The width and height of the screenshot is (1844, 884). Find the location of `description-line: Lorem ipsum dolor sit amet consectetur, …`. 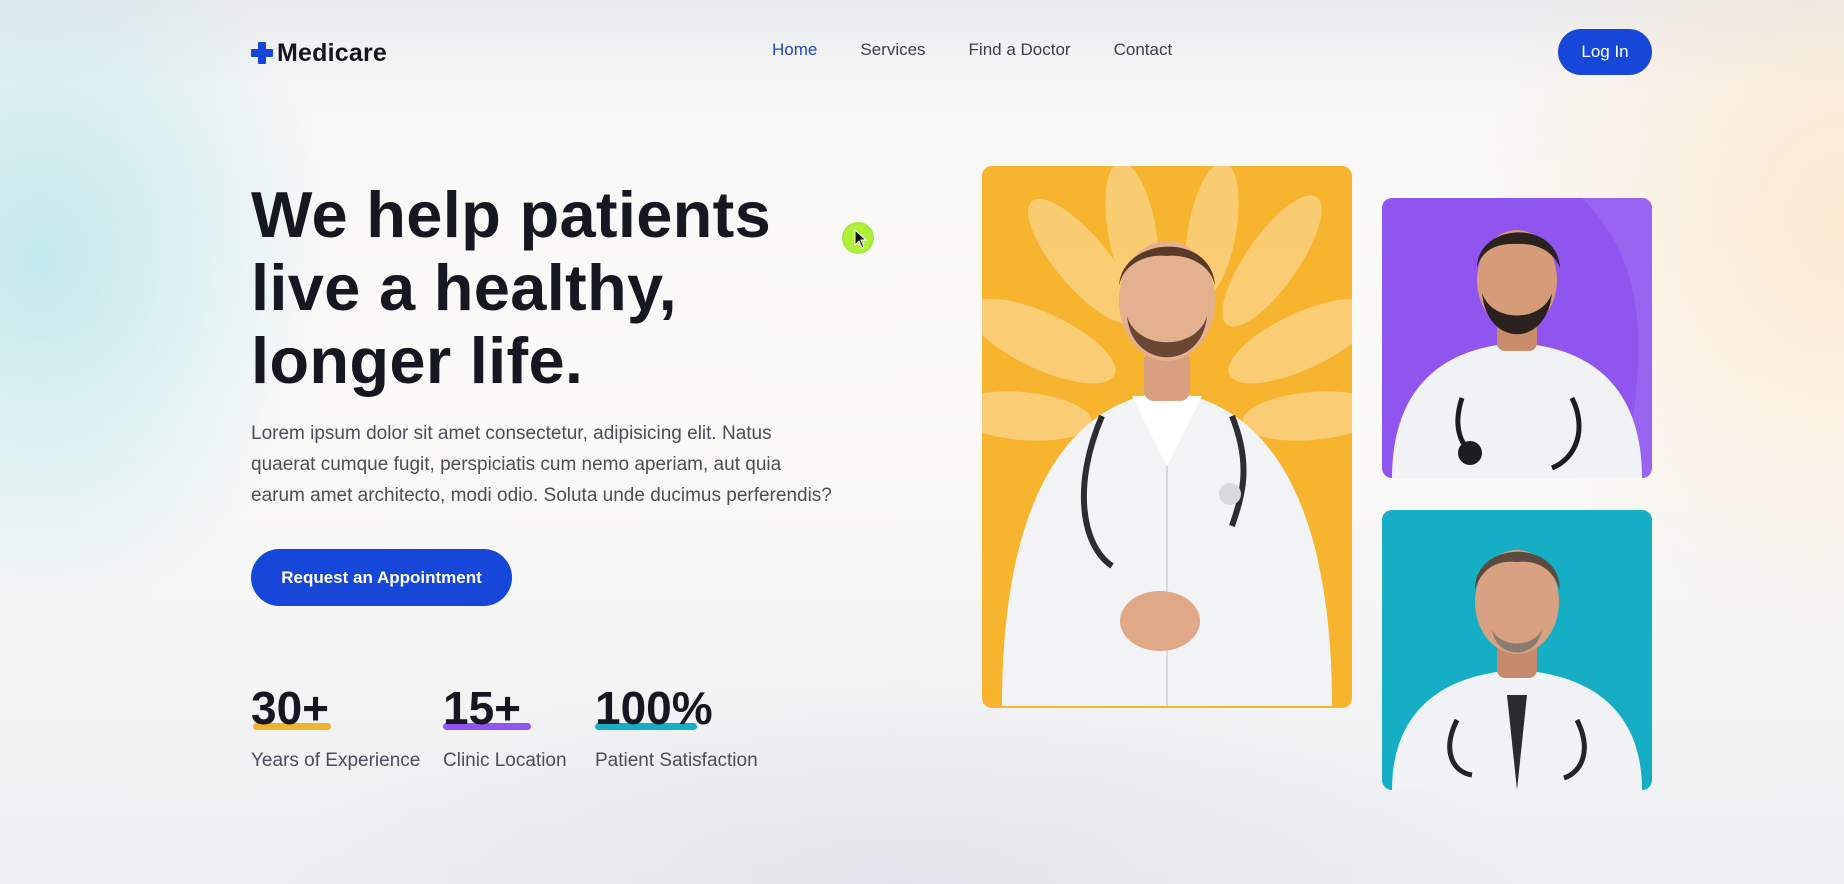

description-line: Lorem ipsum dolor sit amet consectetur, … is located at coordinates (511, 433).